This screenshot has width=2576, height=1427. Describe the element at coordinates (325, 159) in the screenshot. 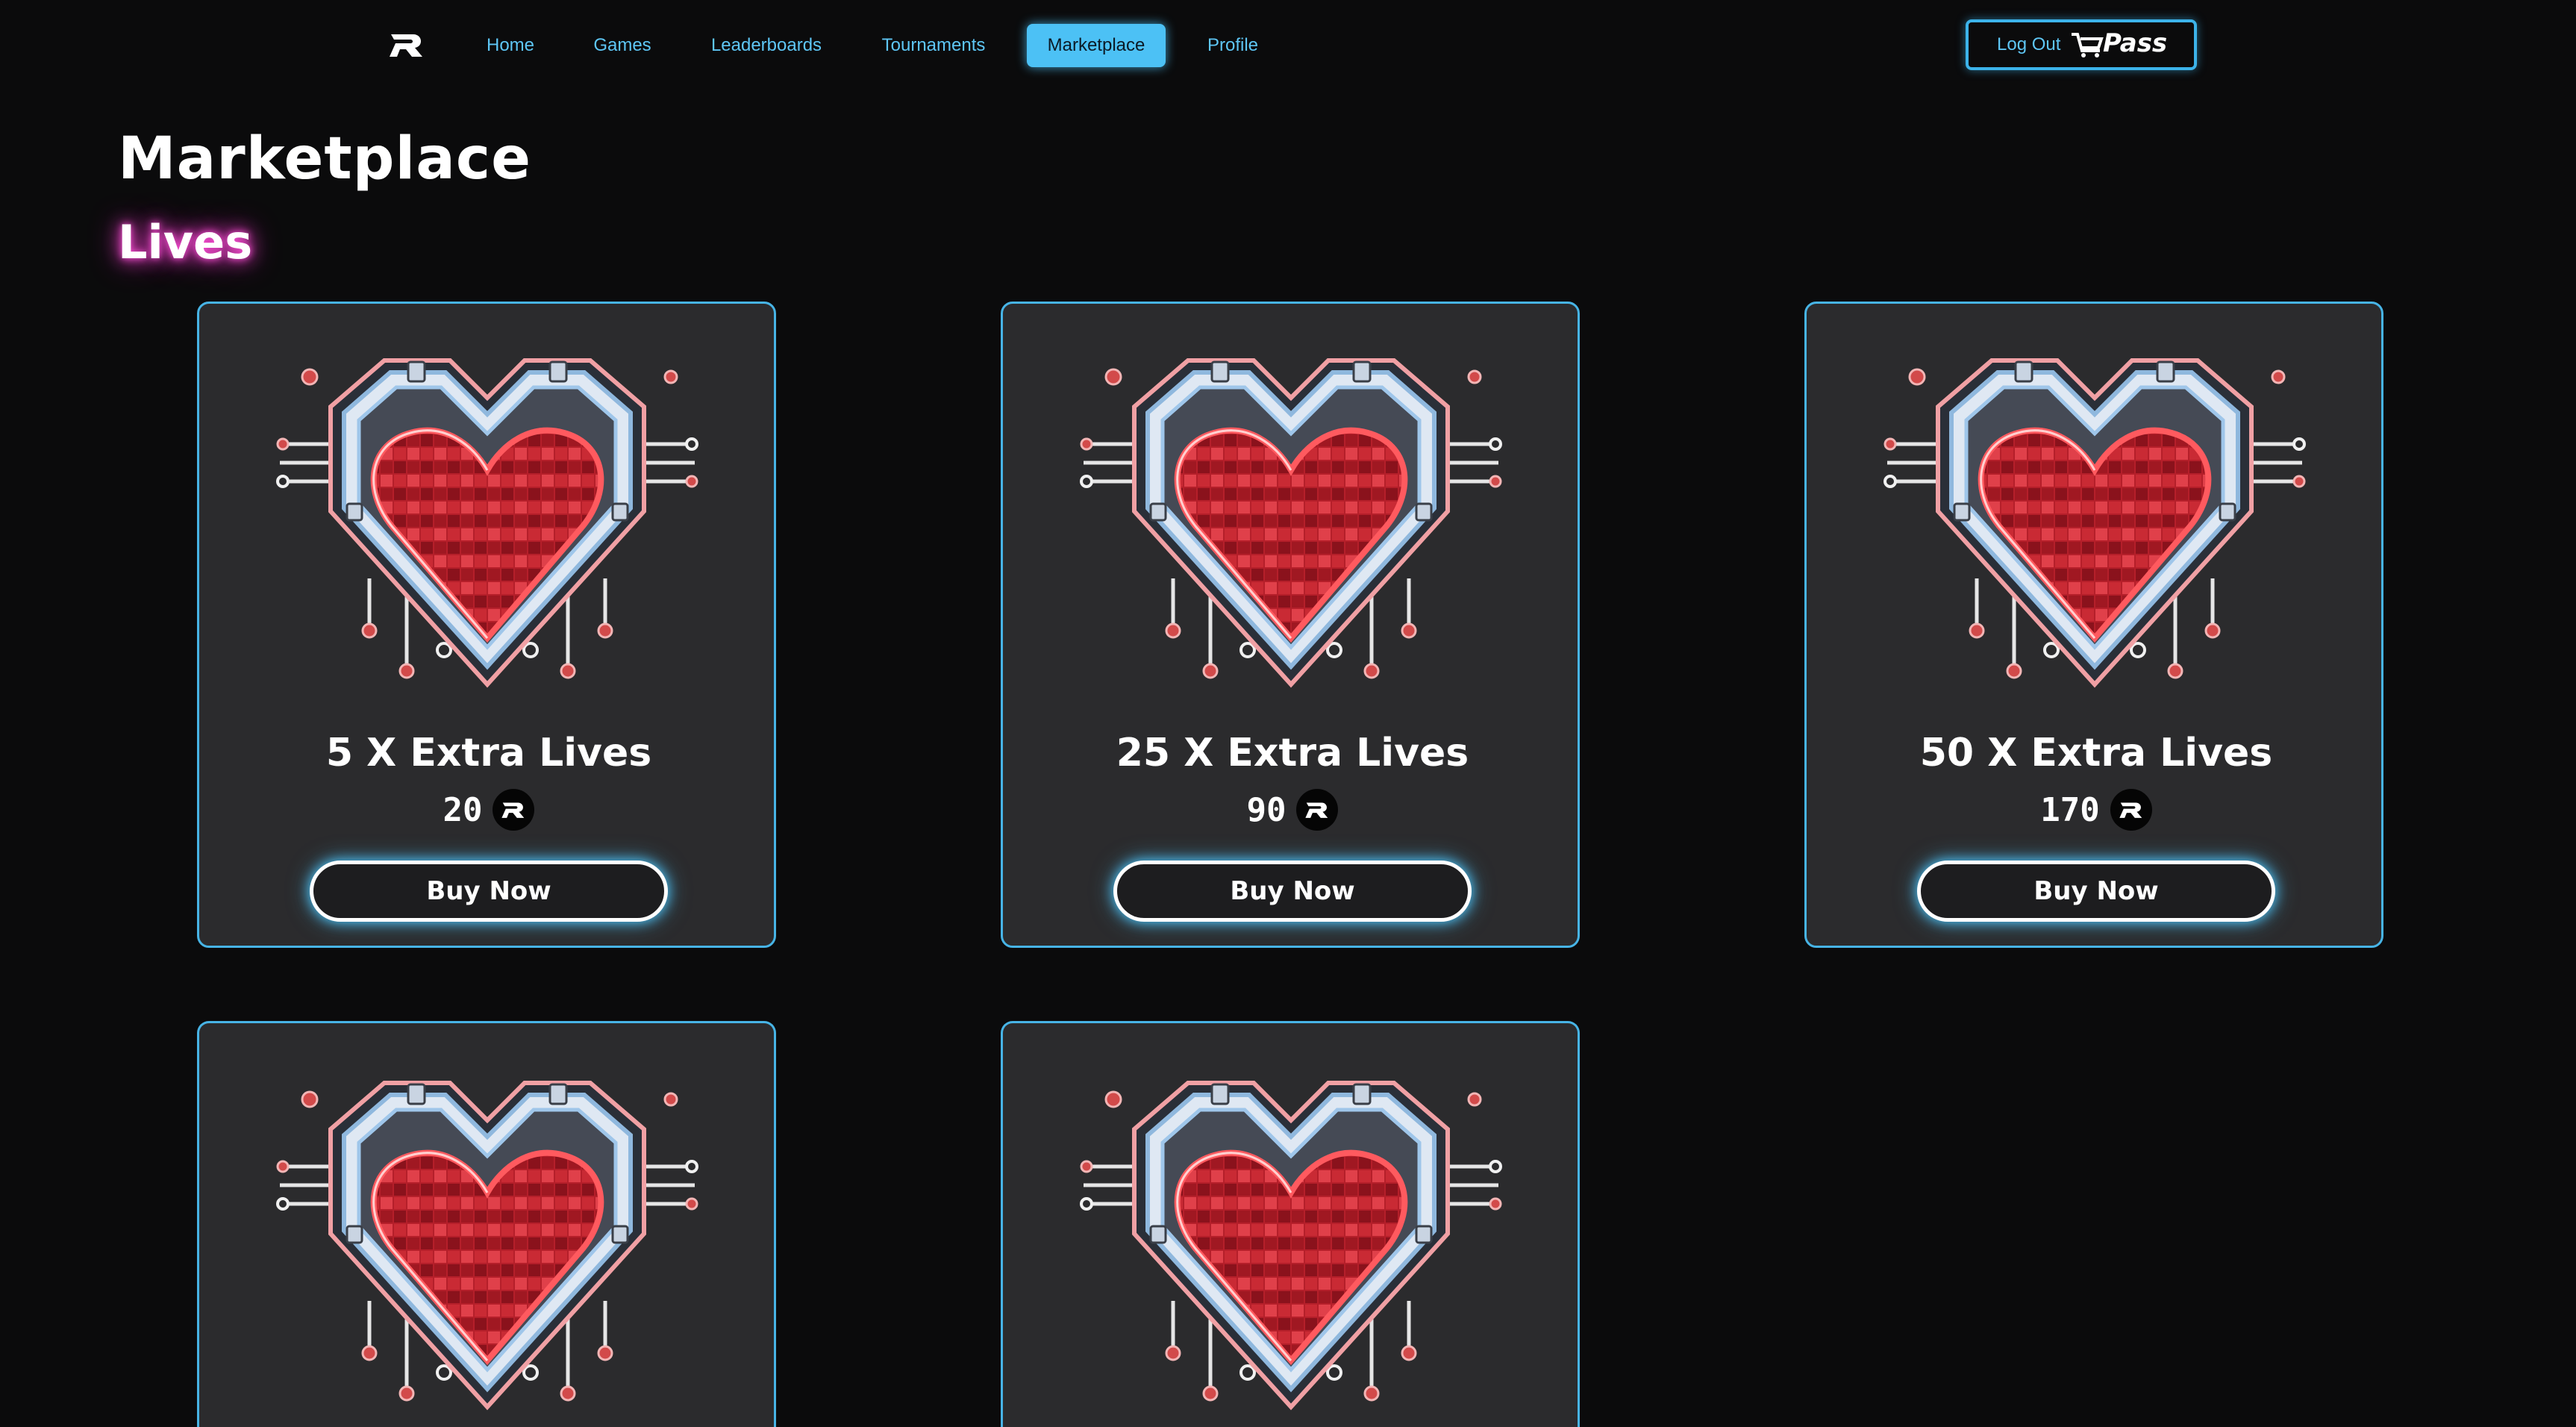

I see `page-title: Marketplace` at that location.